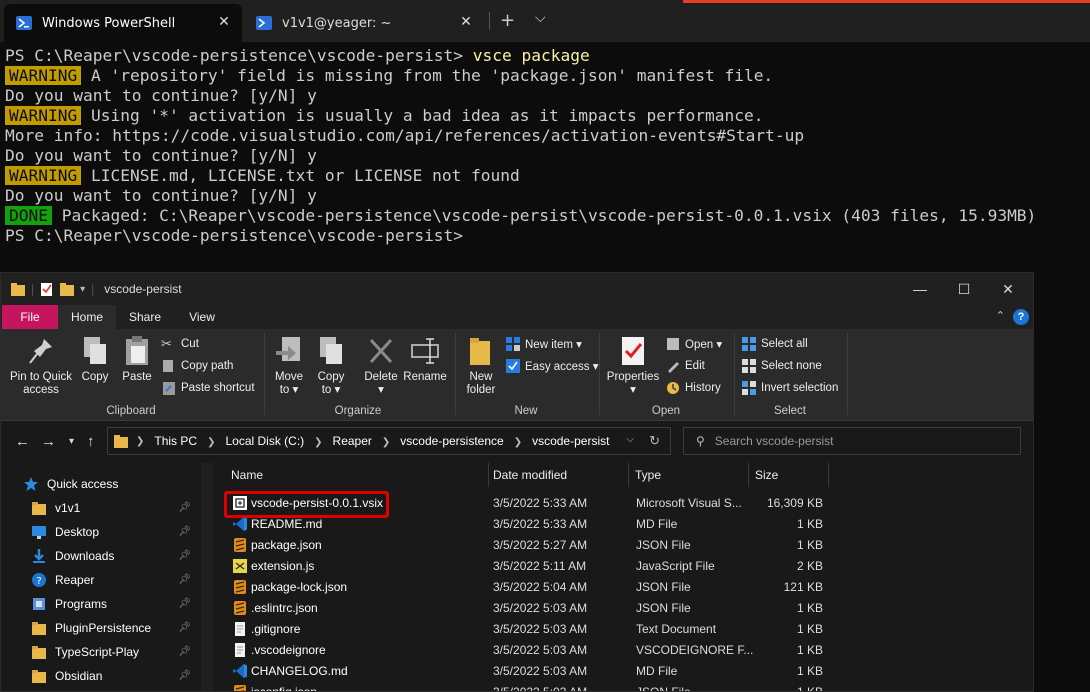  Describe the element at coordinates (41, 366) in the screenshot. I see `pin-to-quick-access-button: Pin to Quick access` at that location.